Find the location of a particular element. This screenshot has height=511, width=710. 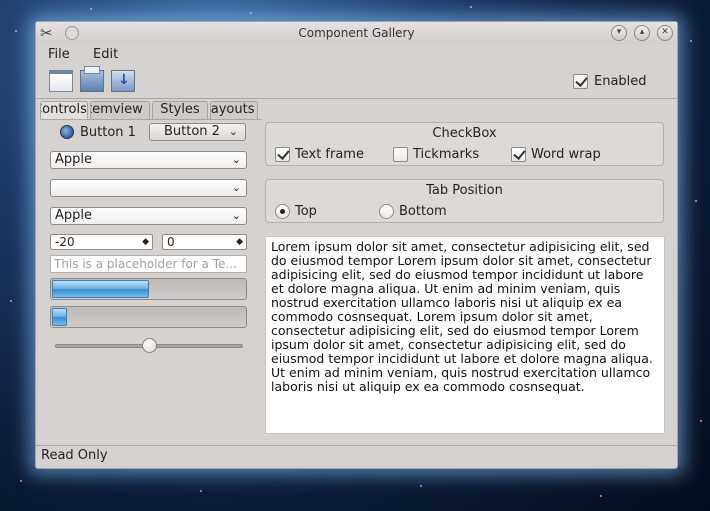

enabled-checkbox: Enabled is located at coordinates (610, 82).